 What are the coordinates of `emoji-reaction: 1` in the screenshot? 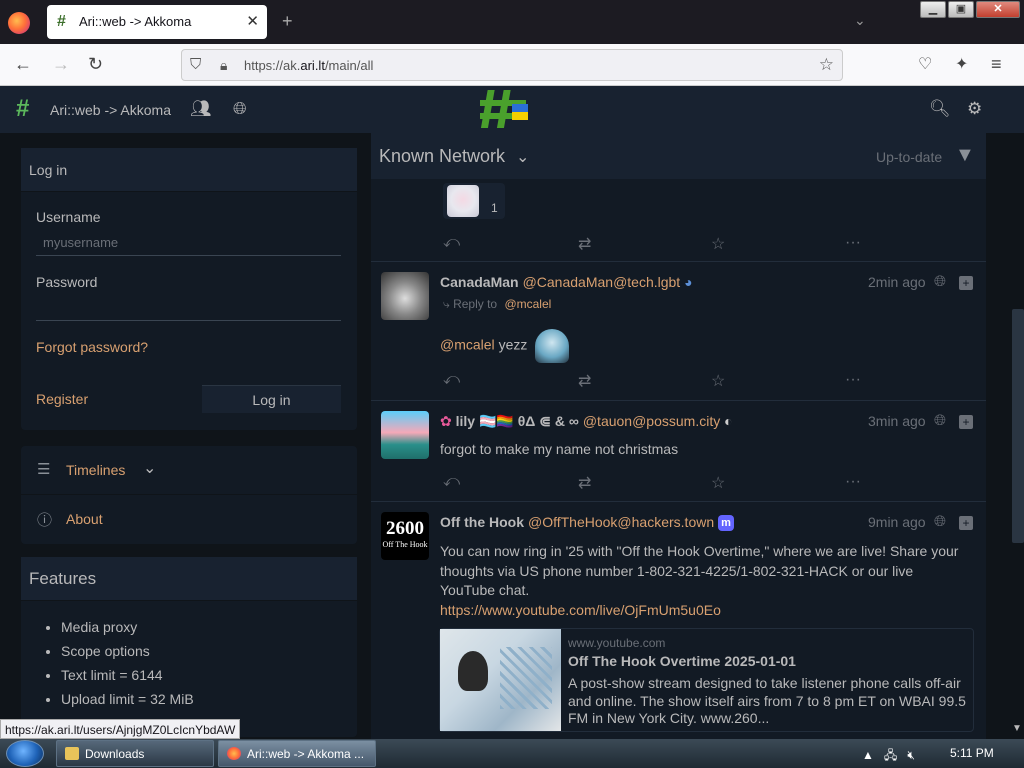 It's located at (474, 201).